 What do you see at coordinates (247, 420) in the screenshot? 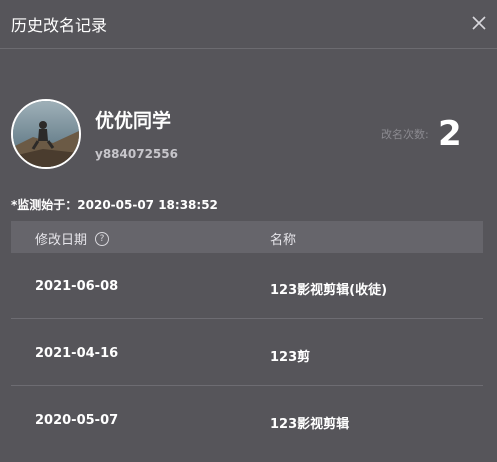
I see `table-row: 2020-05-07 123影视剪辑` at bounding box center [247, 420].